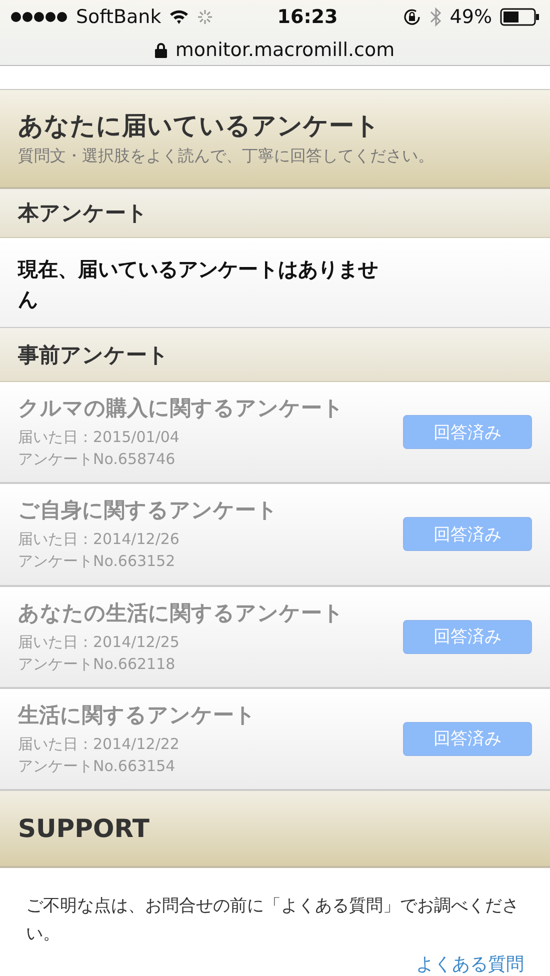  I want to click on survey-number: アンケートNo.662118, so click(97, 664).